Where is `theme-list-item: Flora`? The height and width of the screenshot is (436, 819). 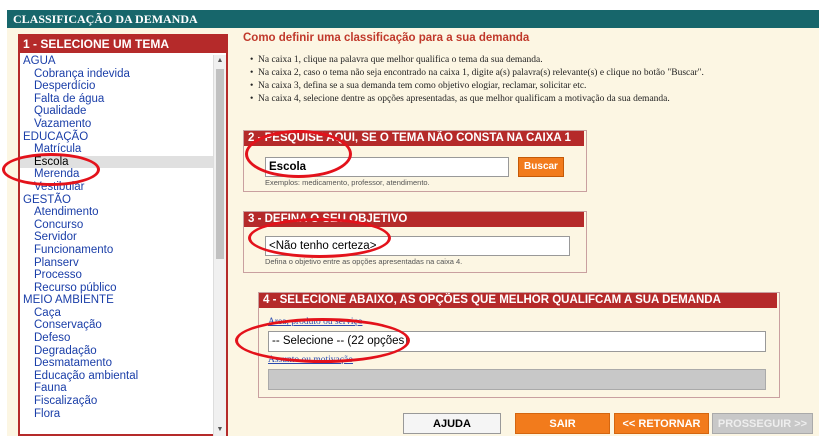 theme-list-item: Flora is located at coordinates (118, 414).